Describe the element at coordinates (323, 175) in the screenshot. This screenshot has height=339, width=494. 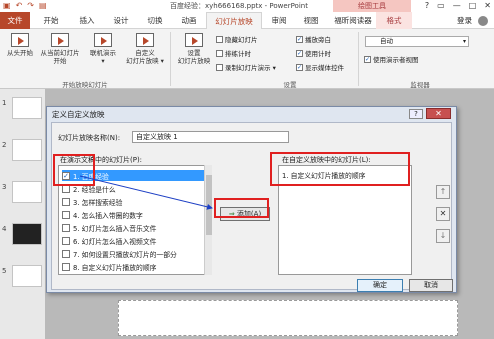
I see `list-item: 1. 自定义幻灯片播放的顺序` at that location.